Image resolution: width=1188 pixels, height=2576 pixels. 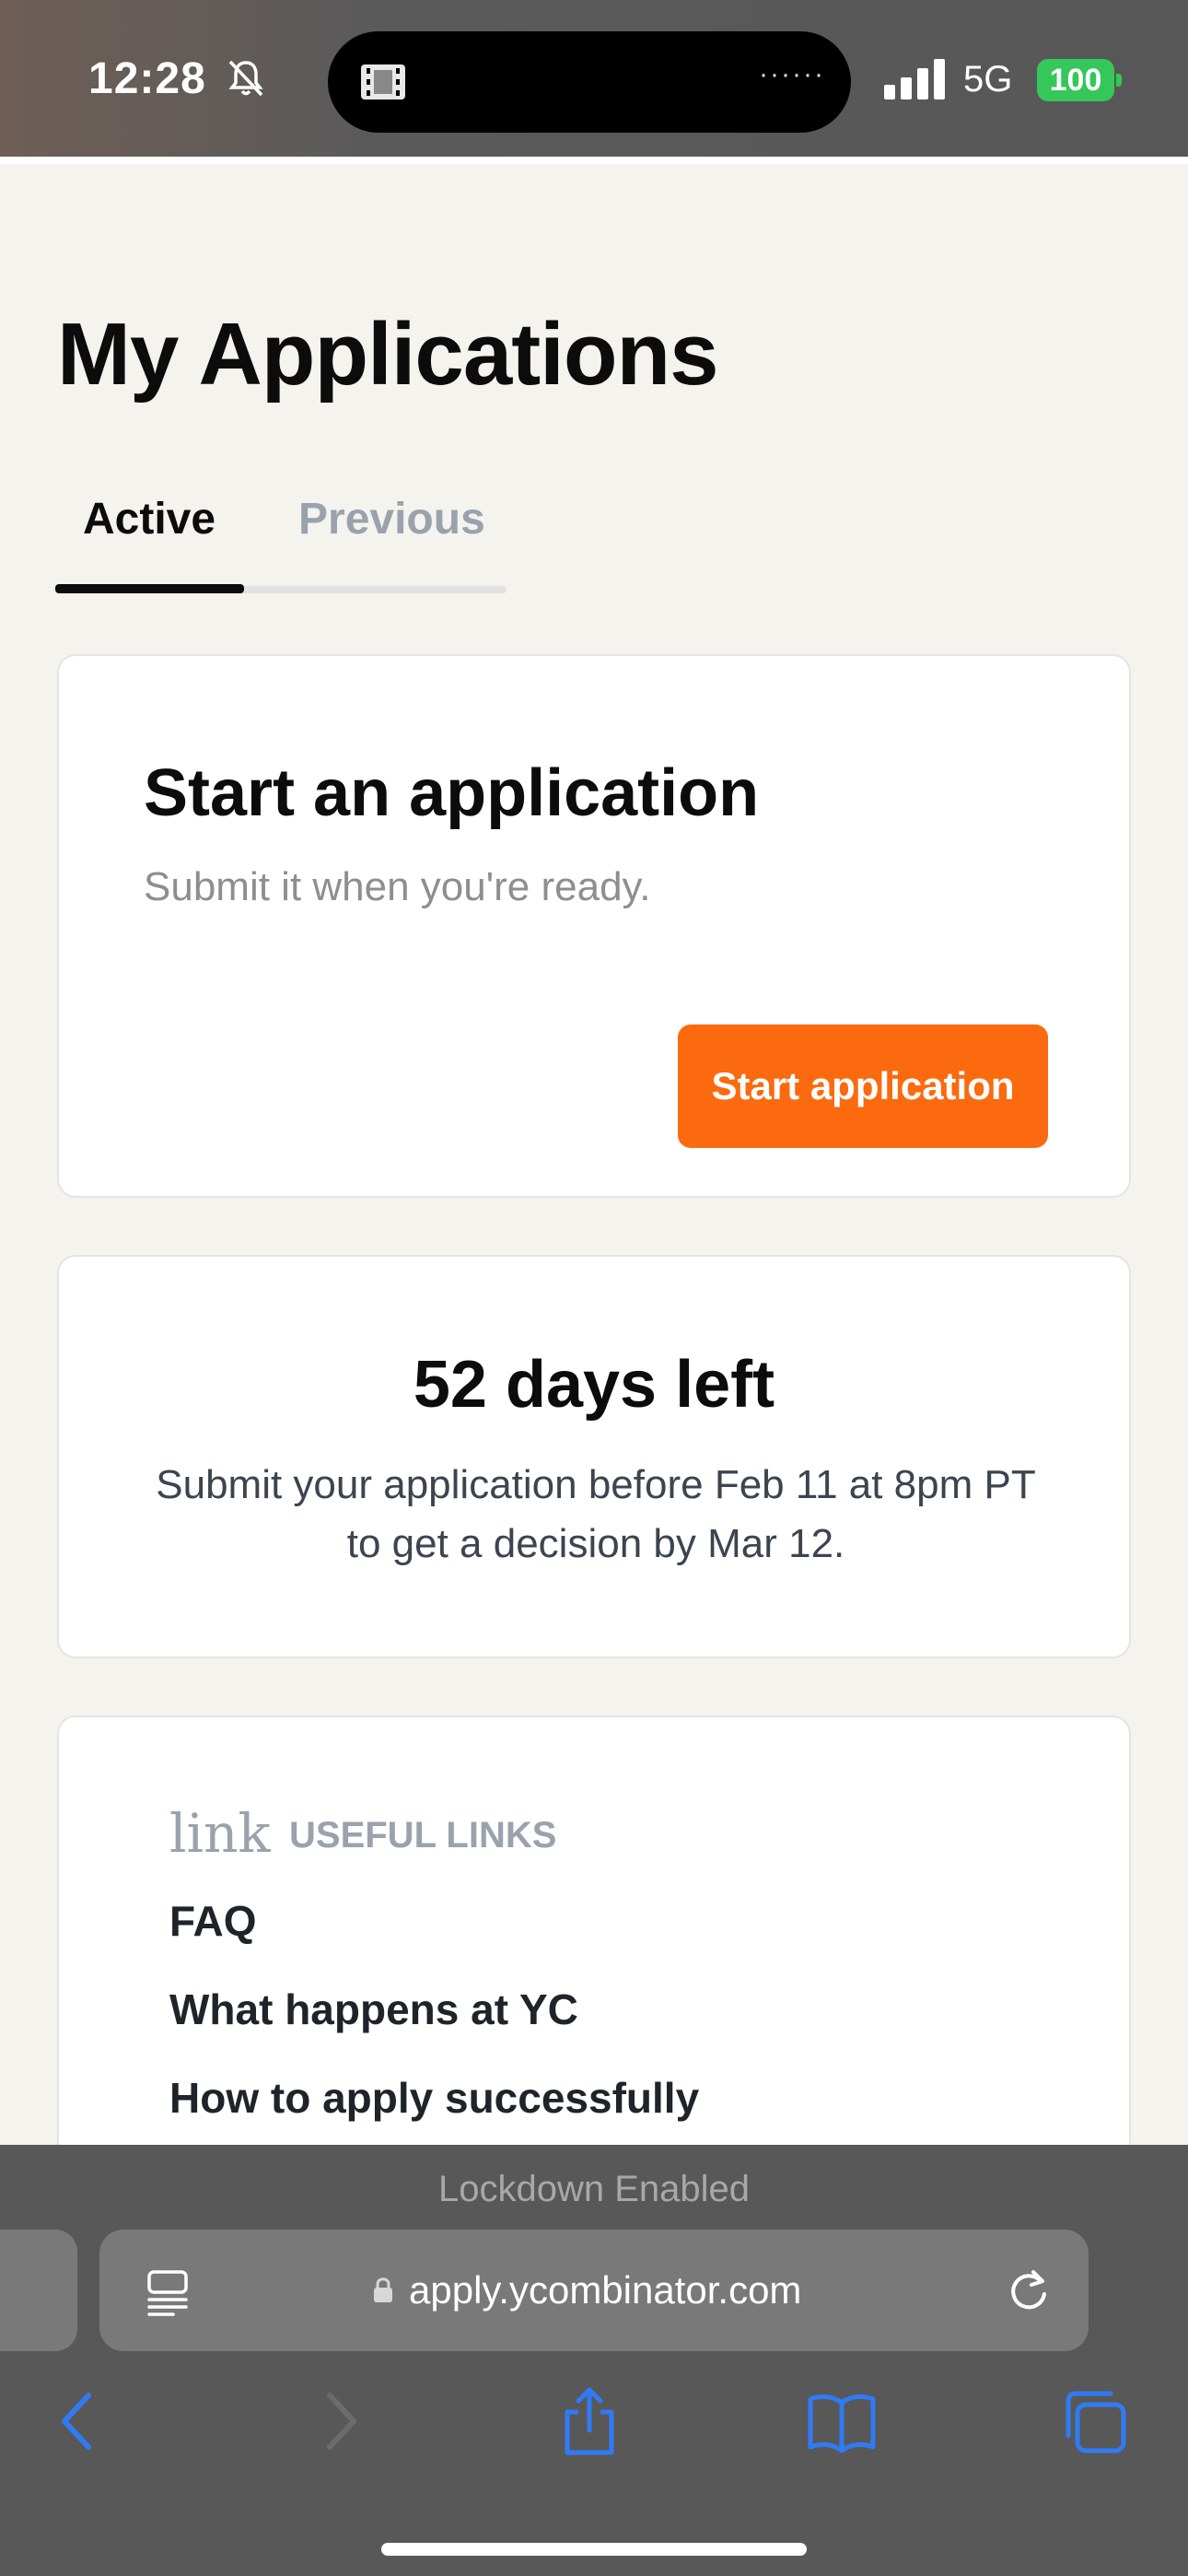 I want to click on film-icon, so click(x=383, y=82).